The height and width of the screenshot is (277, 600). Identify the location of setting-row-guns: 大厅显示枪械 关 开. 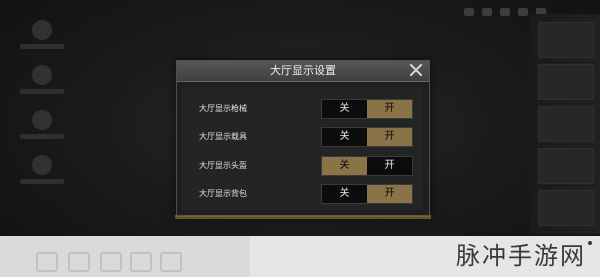
(302, 109).